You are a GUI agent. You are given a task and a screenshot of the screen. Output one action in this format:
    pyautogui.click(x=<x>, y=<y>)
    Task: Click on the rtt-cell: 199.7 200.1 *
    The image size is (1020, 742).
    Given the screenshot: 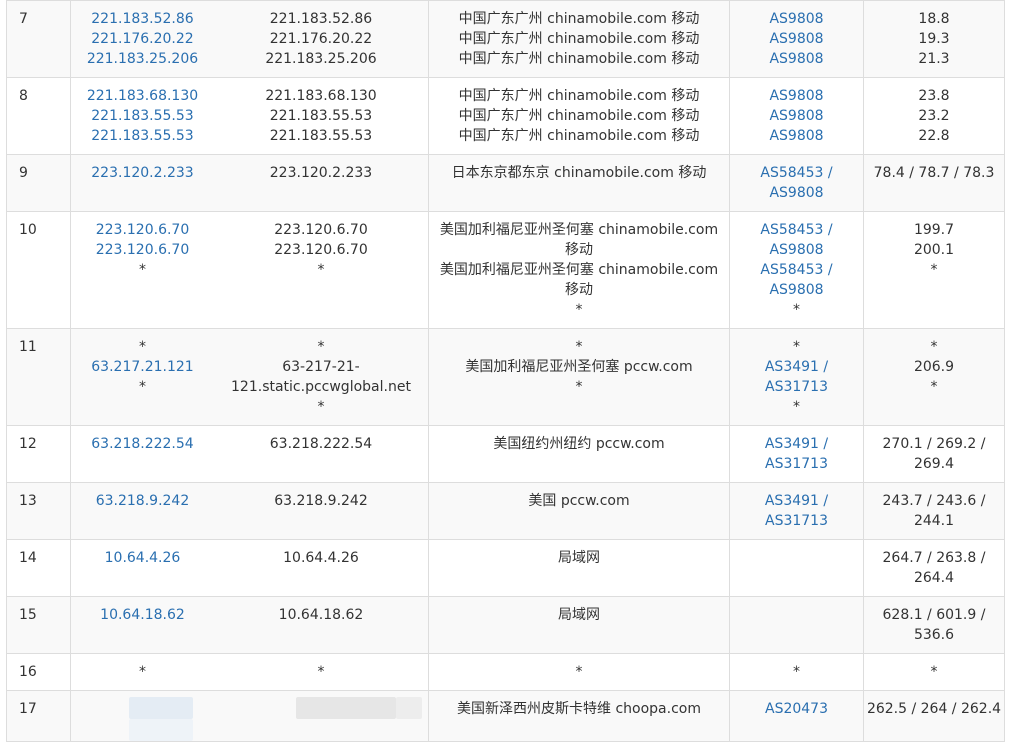 What is the action you would take?
    pyautogui.click(x=934, y=270)
    